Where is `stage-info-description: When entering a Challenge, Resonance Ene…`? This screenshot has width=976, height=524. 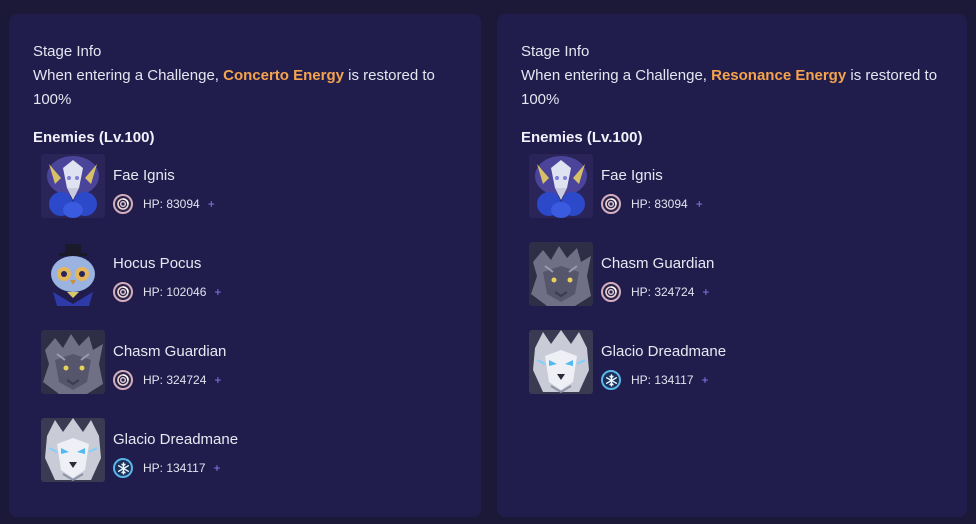
stage-info-description: When entering a Challenge, Resonance Ene… is located at coordinates (732, 88).